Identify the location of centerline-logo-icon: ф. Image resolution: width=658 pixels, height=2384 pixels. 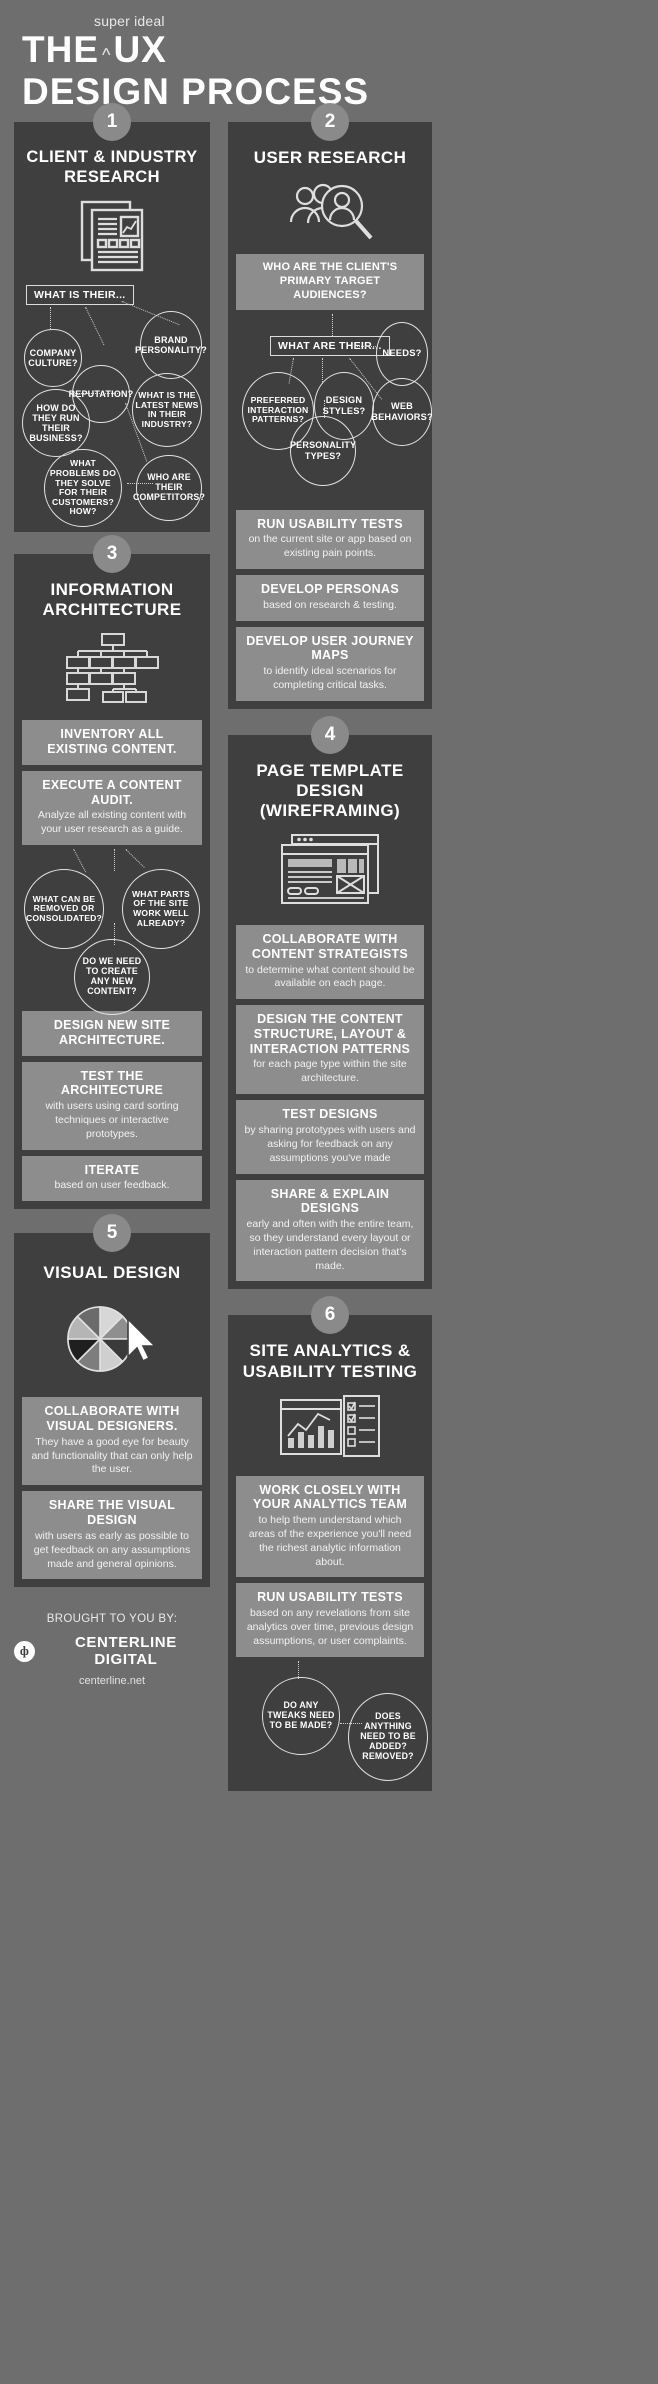
(24, 1651).